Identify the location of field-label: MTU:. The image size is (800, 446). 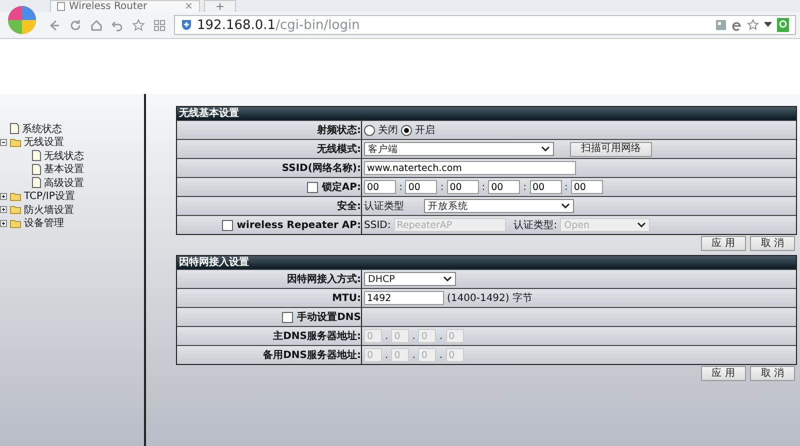
(346, 298).